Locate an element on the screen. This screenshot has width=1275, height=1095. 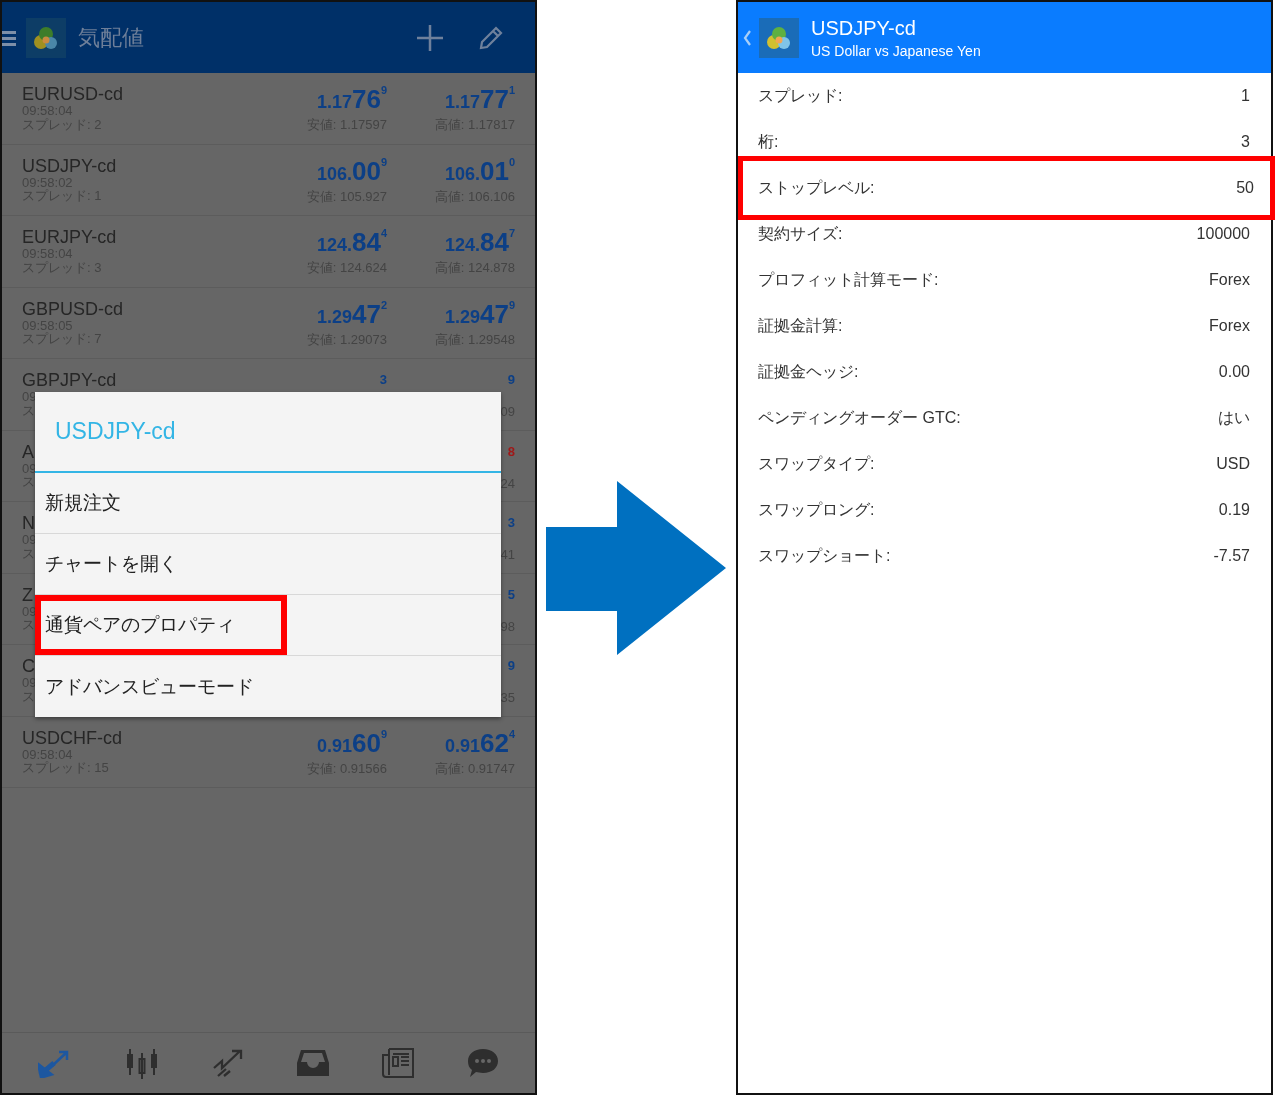
property-value: 0.19 is located at coordinates (1234, 510).